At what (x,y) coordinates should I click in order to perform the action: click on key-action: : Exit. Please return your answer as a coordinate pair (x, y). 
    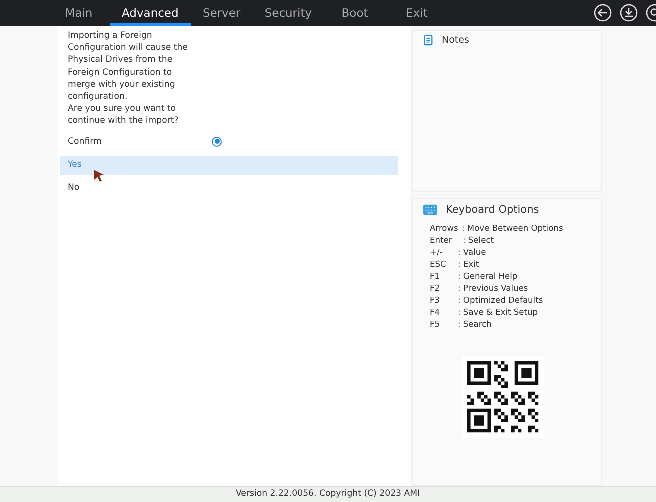
    Looking at the image, I should click on (469, 264).